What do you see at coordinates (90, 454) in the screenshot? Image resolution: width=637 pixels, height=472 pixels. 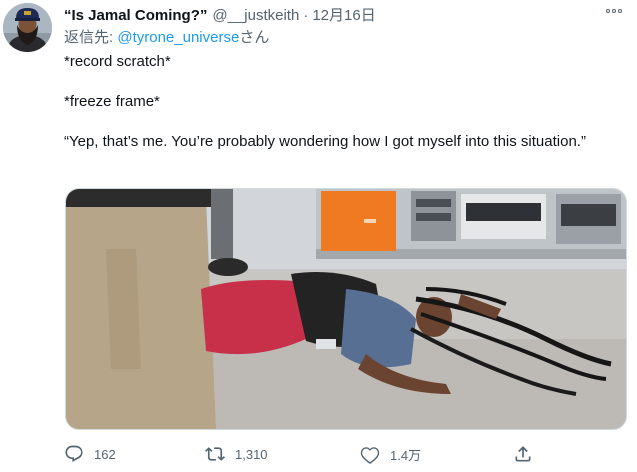 I see `reply-button: 162` at bounding box center [90, 454].